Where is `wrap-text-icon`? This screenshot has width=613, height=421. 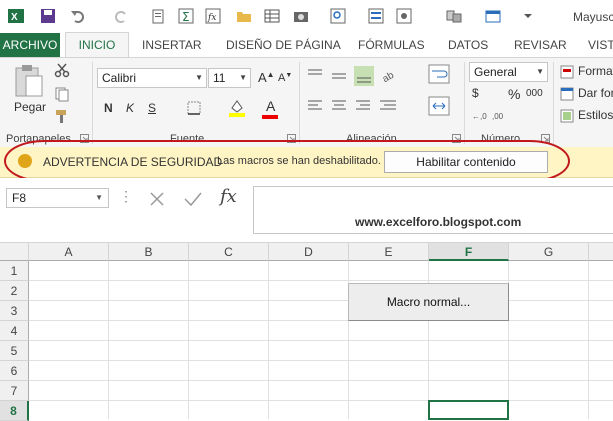 wrap-text-icon is located at coordinates (439, 74).